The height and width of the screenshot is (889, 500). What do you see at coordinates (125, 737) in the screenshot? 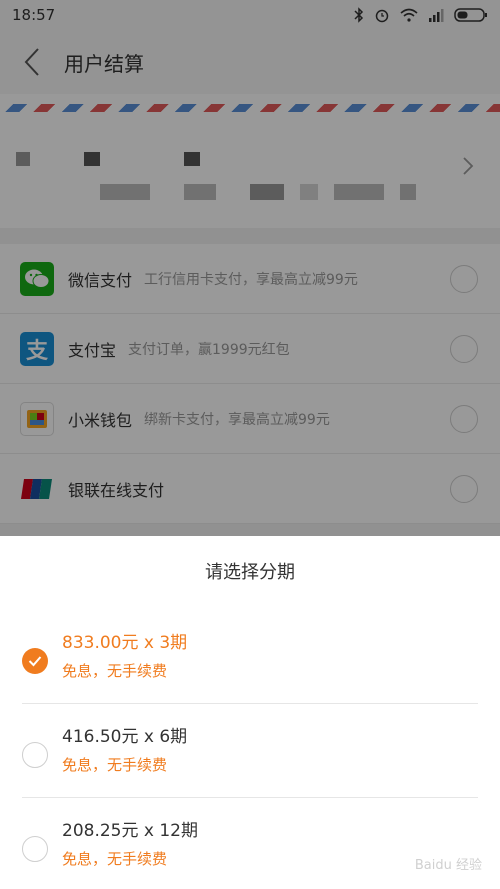
I see `installment-amount: 416.50元 x 6期` at bounding box center [125, 737].